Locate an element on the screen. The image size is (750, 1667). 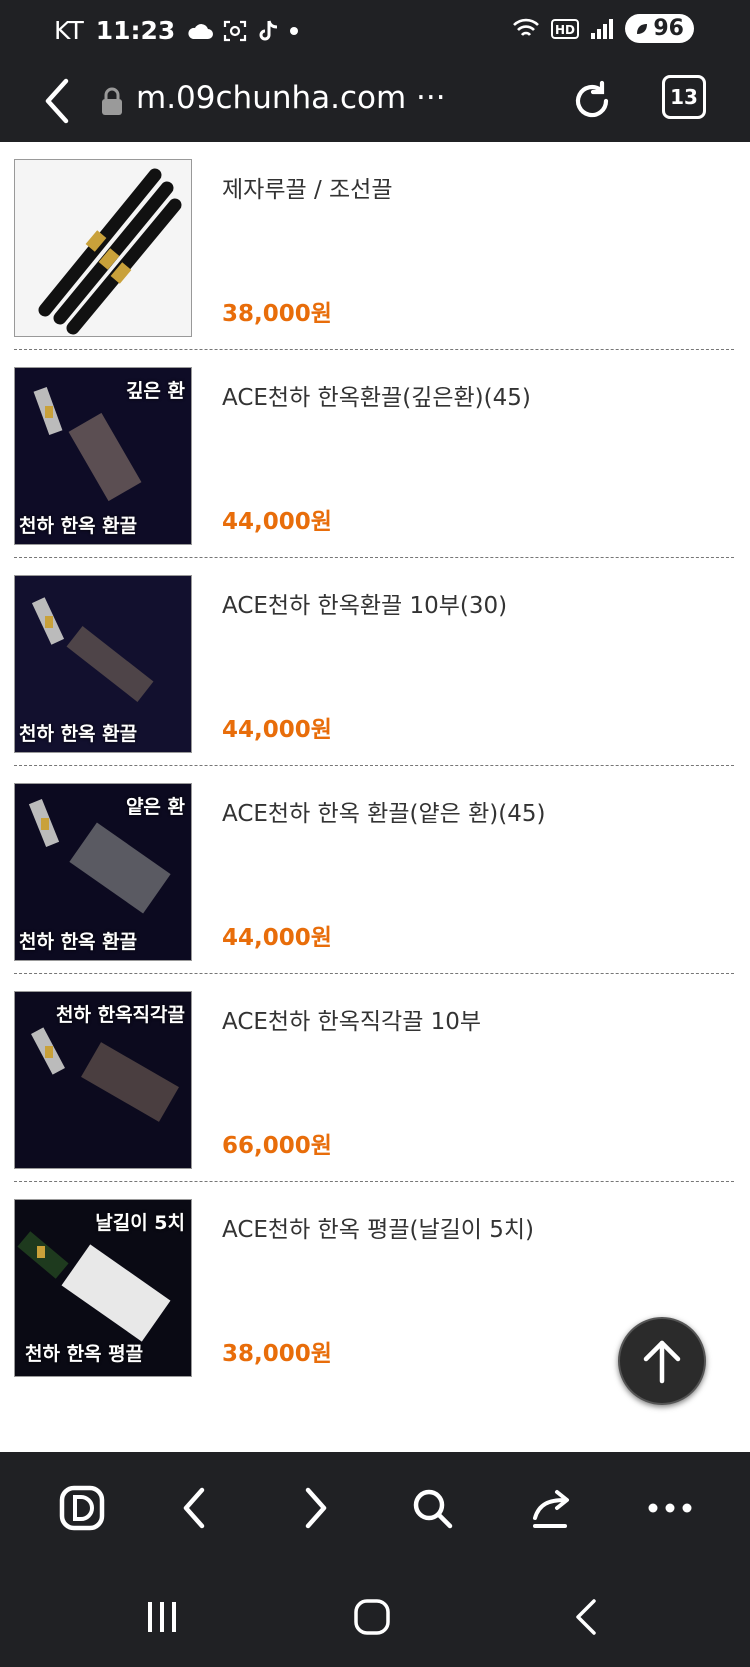
battery-level: 96 is located at coordinates (668, 28).